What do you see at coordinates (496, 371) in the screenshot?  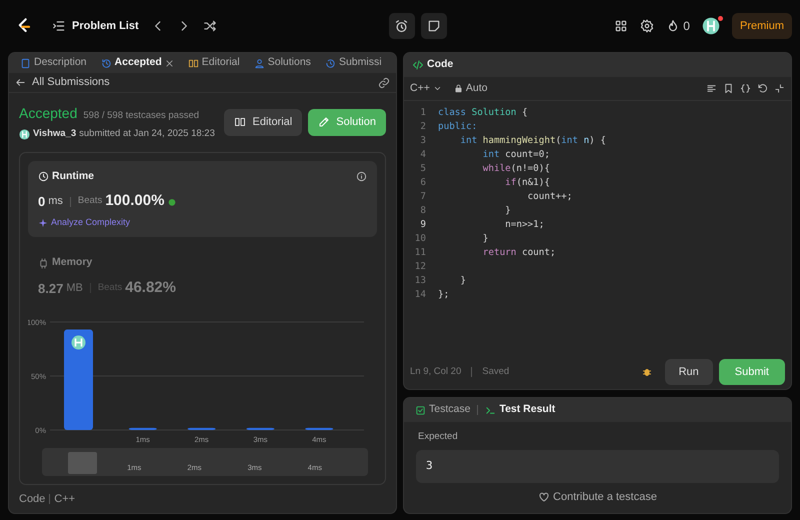 I see `save-status: Saved` at bounding box center [496, 371].